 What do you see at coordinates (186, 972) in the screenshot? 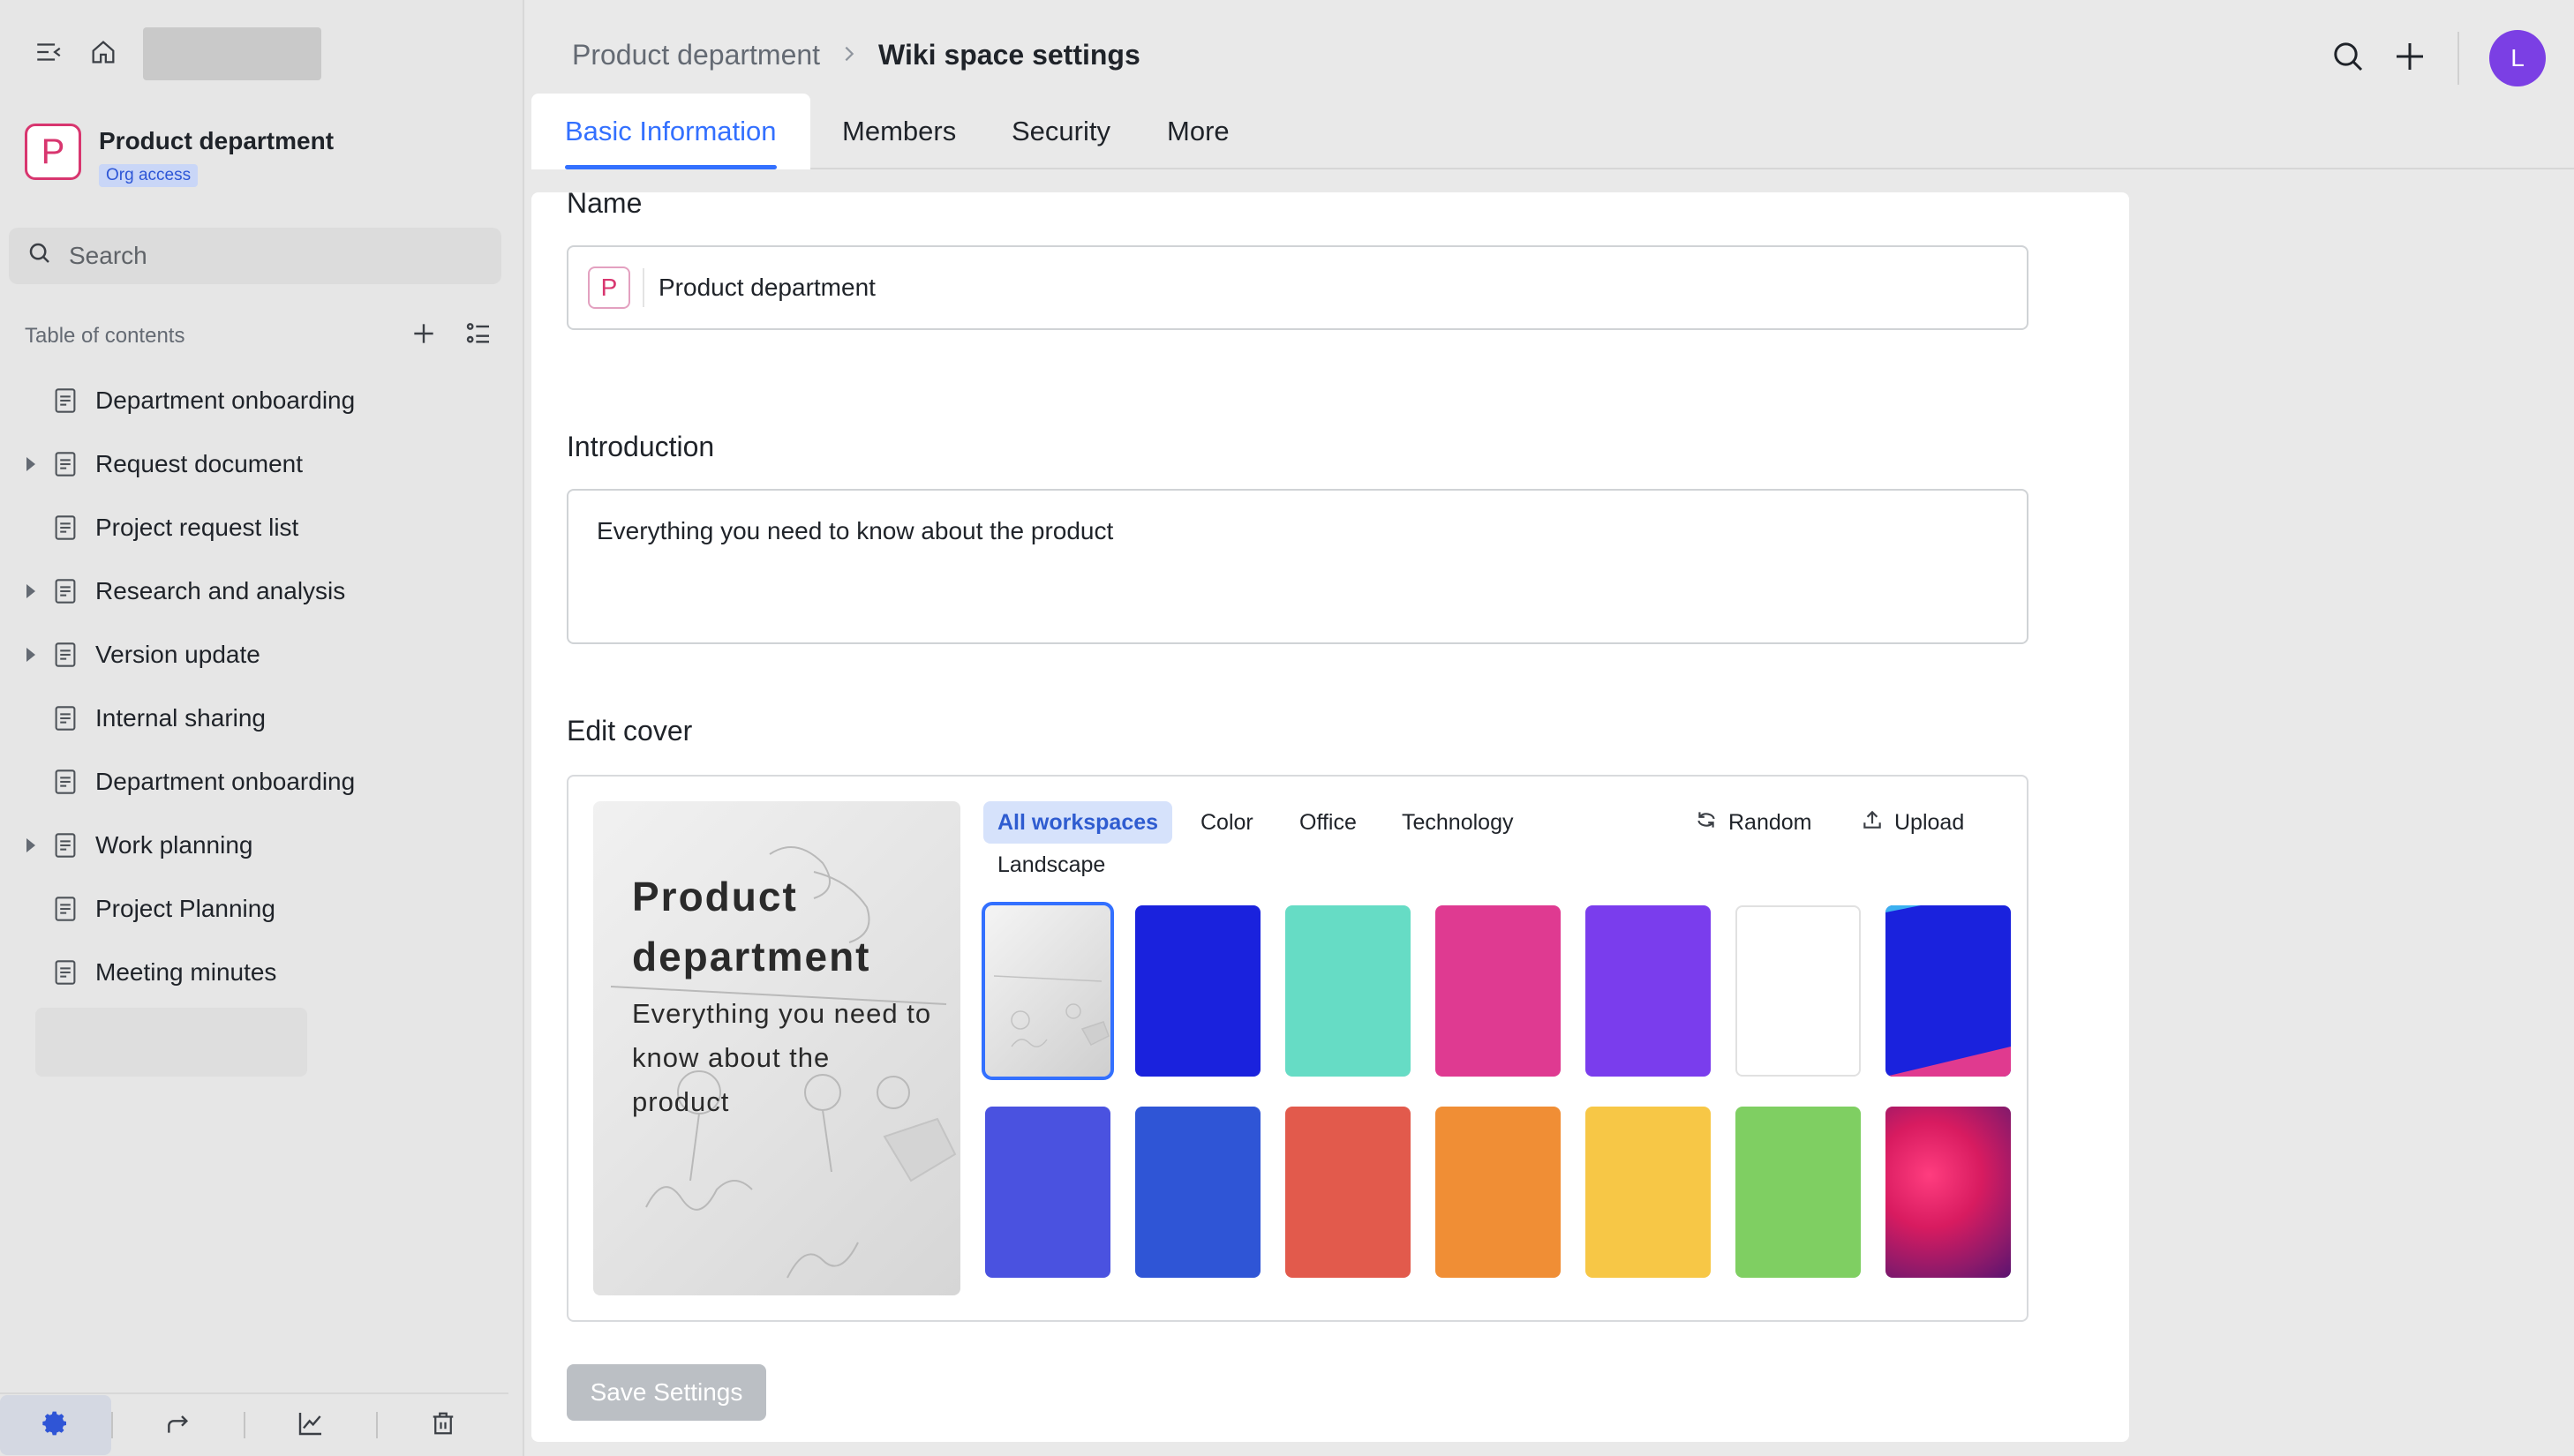
I see `toc-item-label: Meeting minutes` at bounding box center [186, 972].